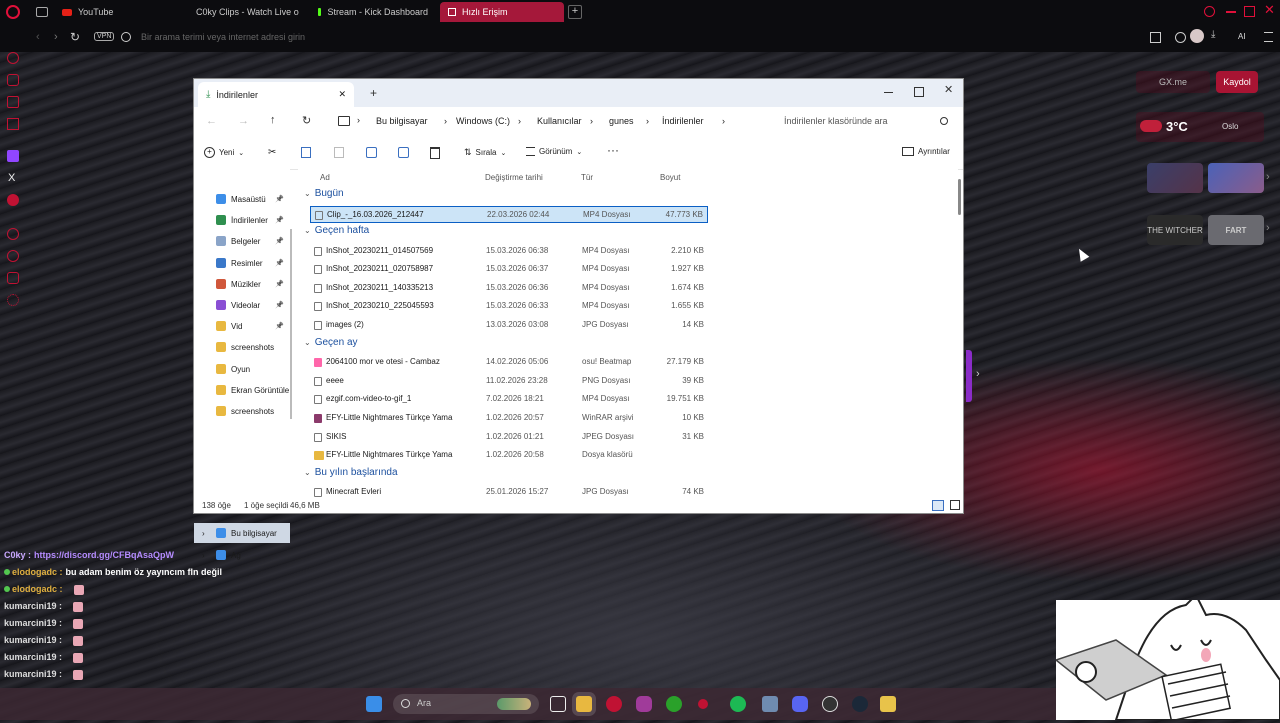 The width and height of the screenshot is (1280, 723). Describe the element at coordinates (242, 555) in the screenshot. I see `nav-item-network: › Ağ` at that location.